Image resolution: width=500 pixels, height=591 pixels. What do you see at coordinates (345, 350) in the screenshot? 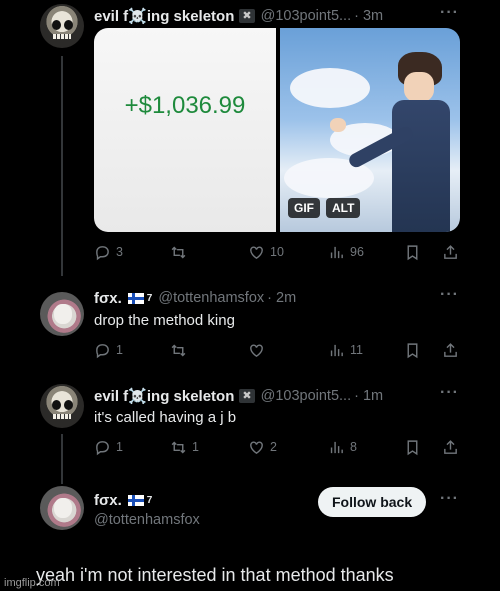
I see `views-button: 11` at bounding box center [345, 350].